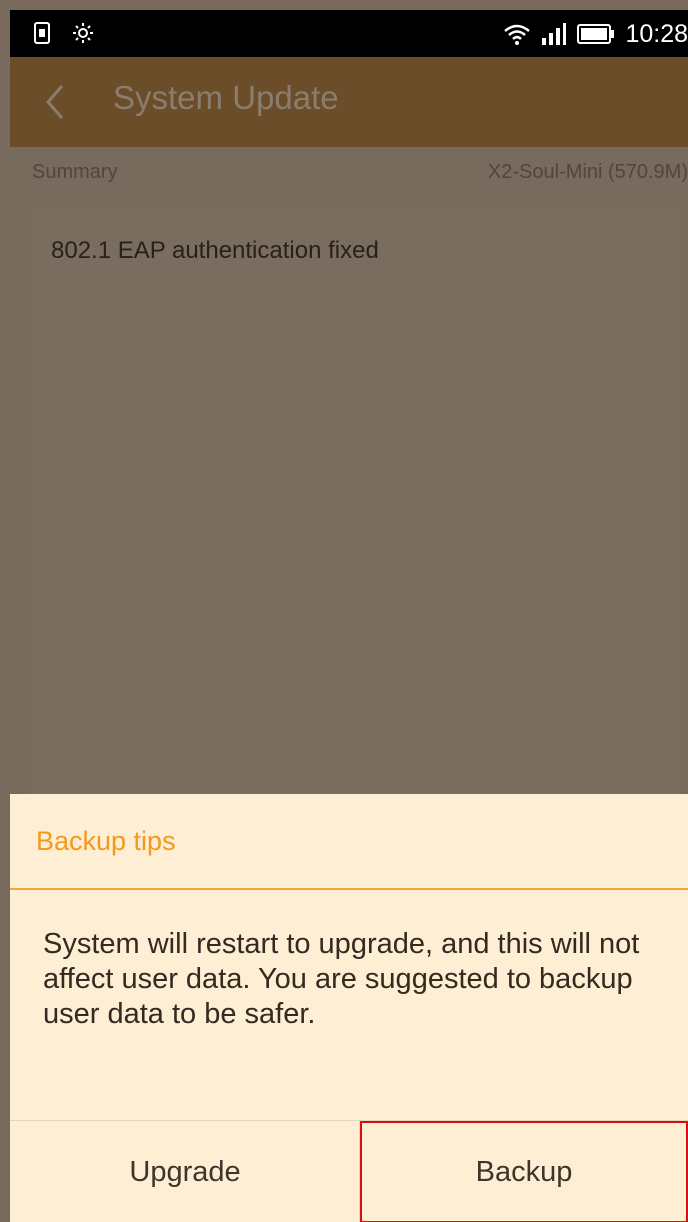 This screenshot has width=688, height=1222. I want to click on battery-icon, so click(596, 34).